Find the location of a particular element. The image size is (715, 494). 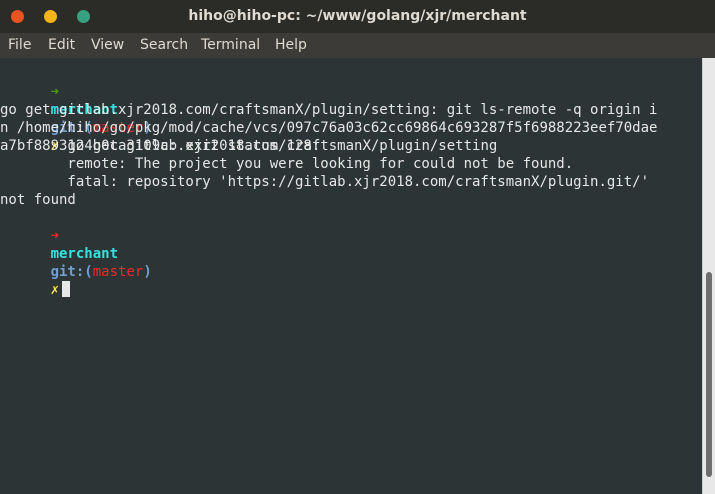

output-line-4: a7bf8893124b0ca3109c: exit status 128: is located at coordinates (160, 146).